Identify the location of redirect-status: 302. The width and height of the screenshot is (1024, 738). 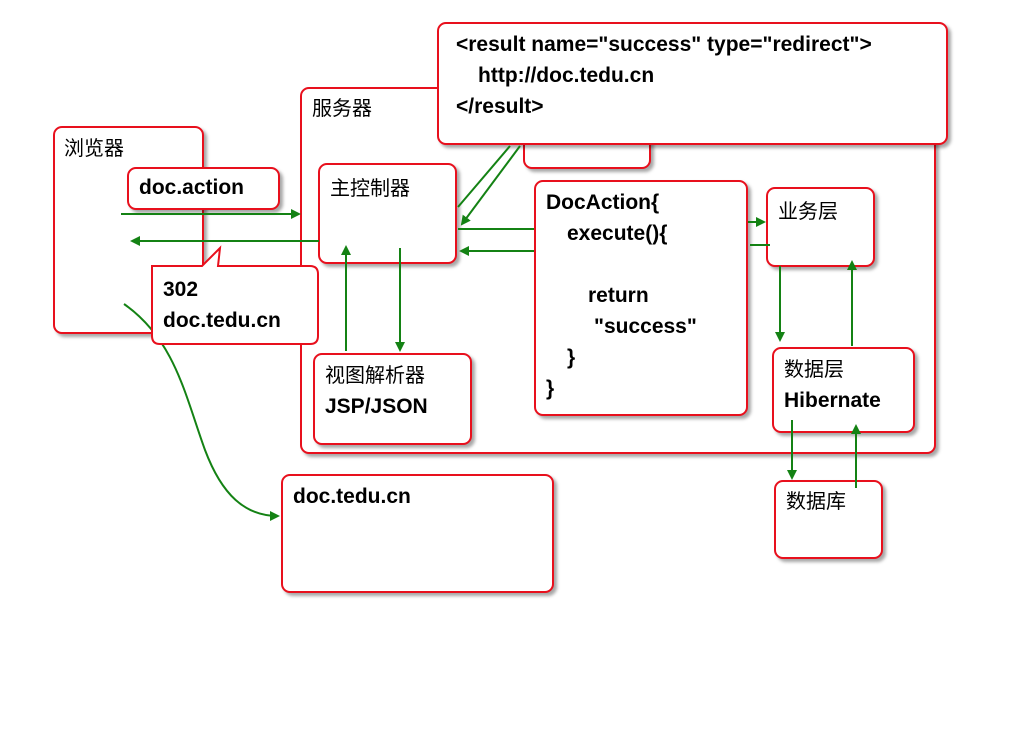
(181, 289).